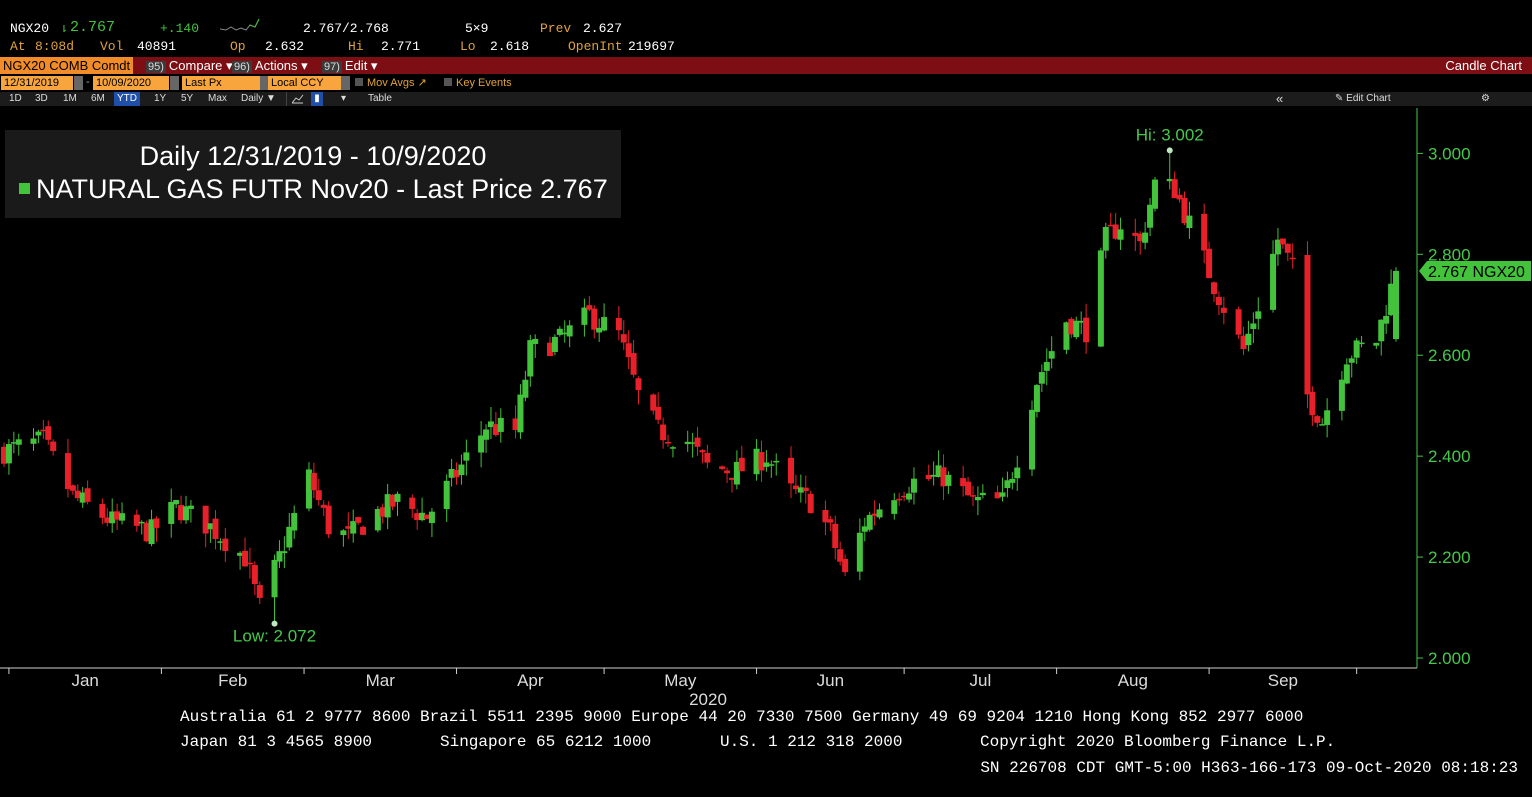 This screenshot has height=797, width=1532. Describe the element at coordinates (274, 636) in the screenshot. I see `low-annotation: Low: 2.072` at that location.